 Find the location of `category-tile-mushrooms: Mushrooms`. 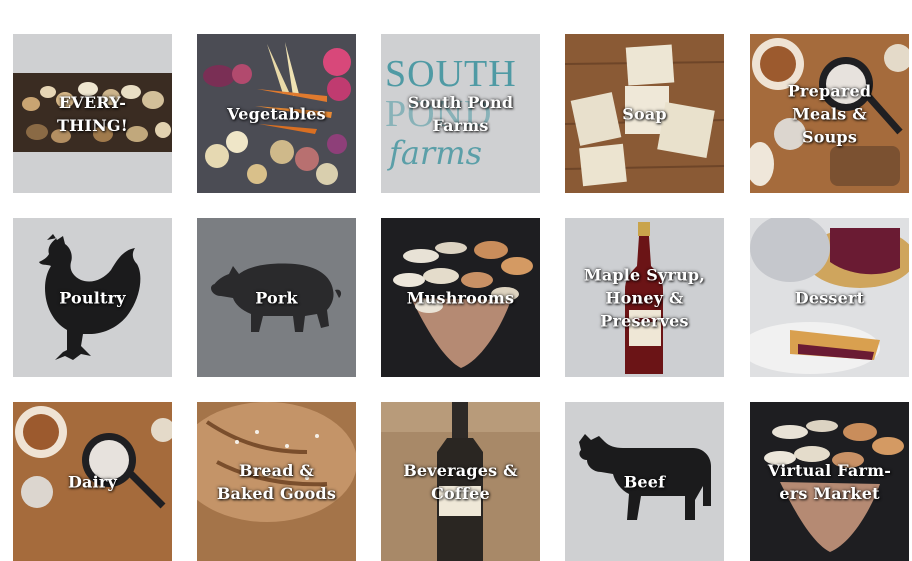

category-tile-mushrooms: Mushrooms is located at coordinates (460, 297).